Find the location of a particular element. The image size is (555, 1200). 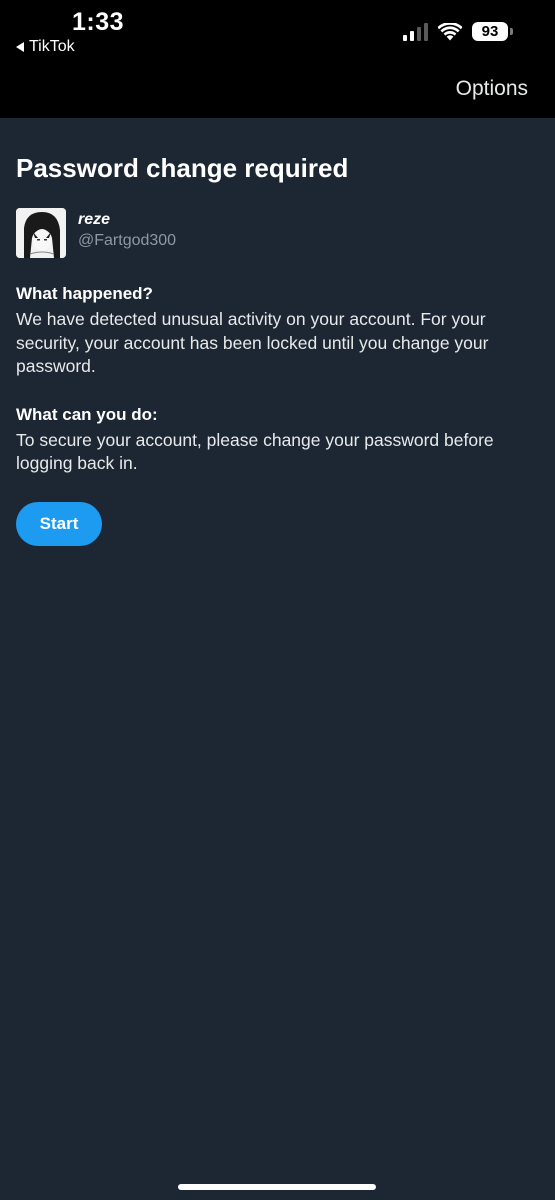

page-title: Password change required is located at coordinates (182, 168).